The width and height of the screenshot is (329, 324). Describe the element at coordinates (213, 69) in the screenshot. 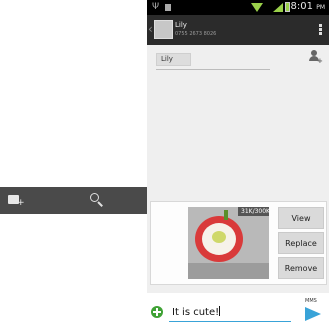

I see `recipient-underline` at that location.